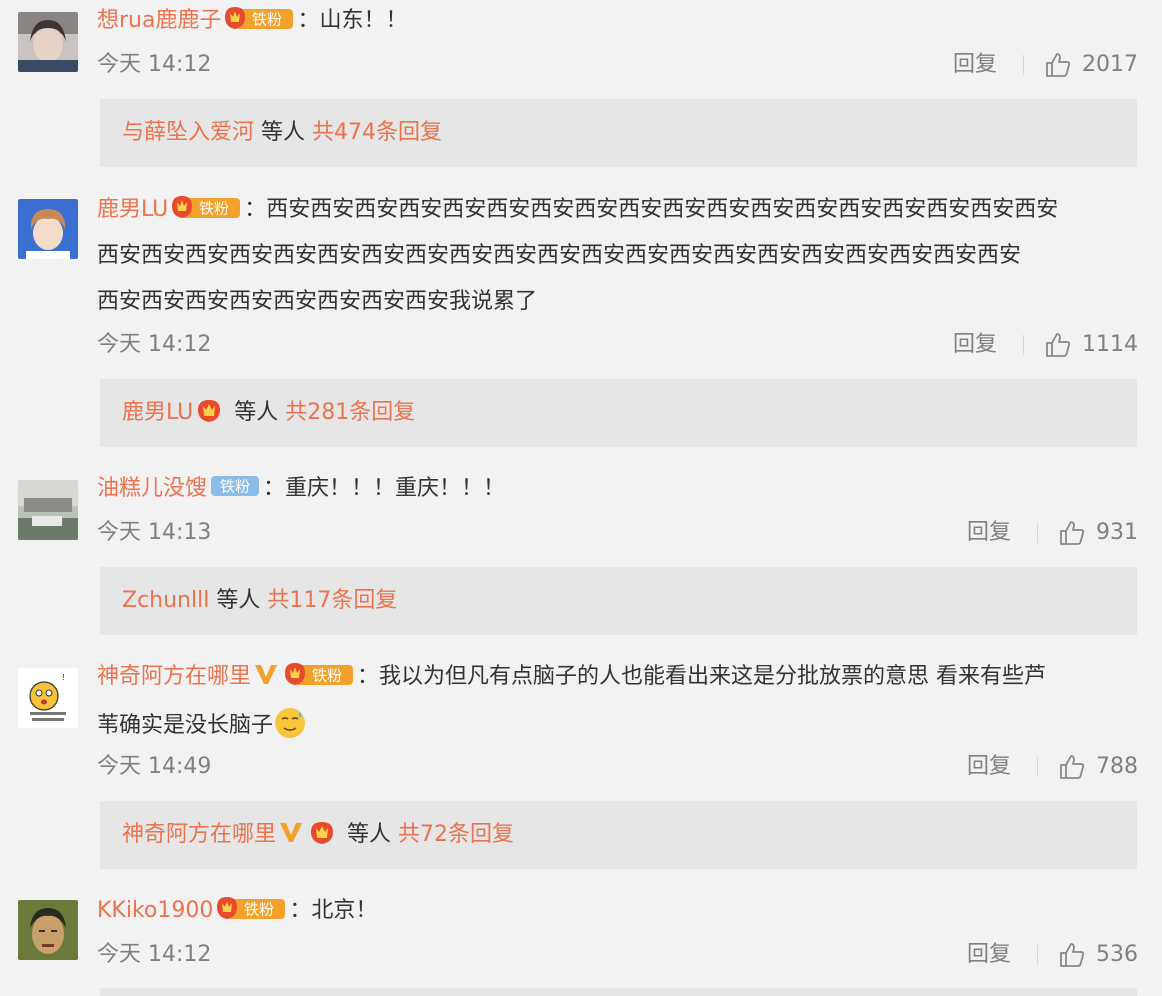  What do you see at coordinates (617, 65) in the screenshot?
I see `comment-meta: 今天 14:12 回复 2017` at bounding box center [617, 65].